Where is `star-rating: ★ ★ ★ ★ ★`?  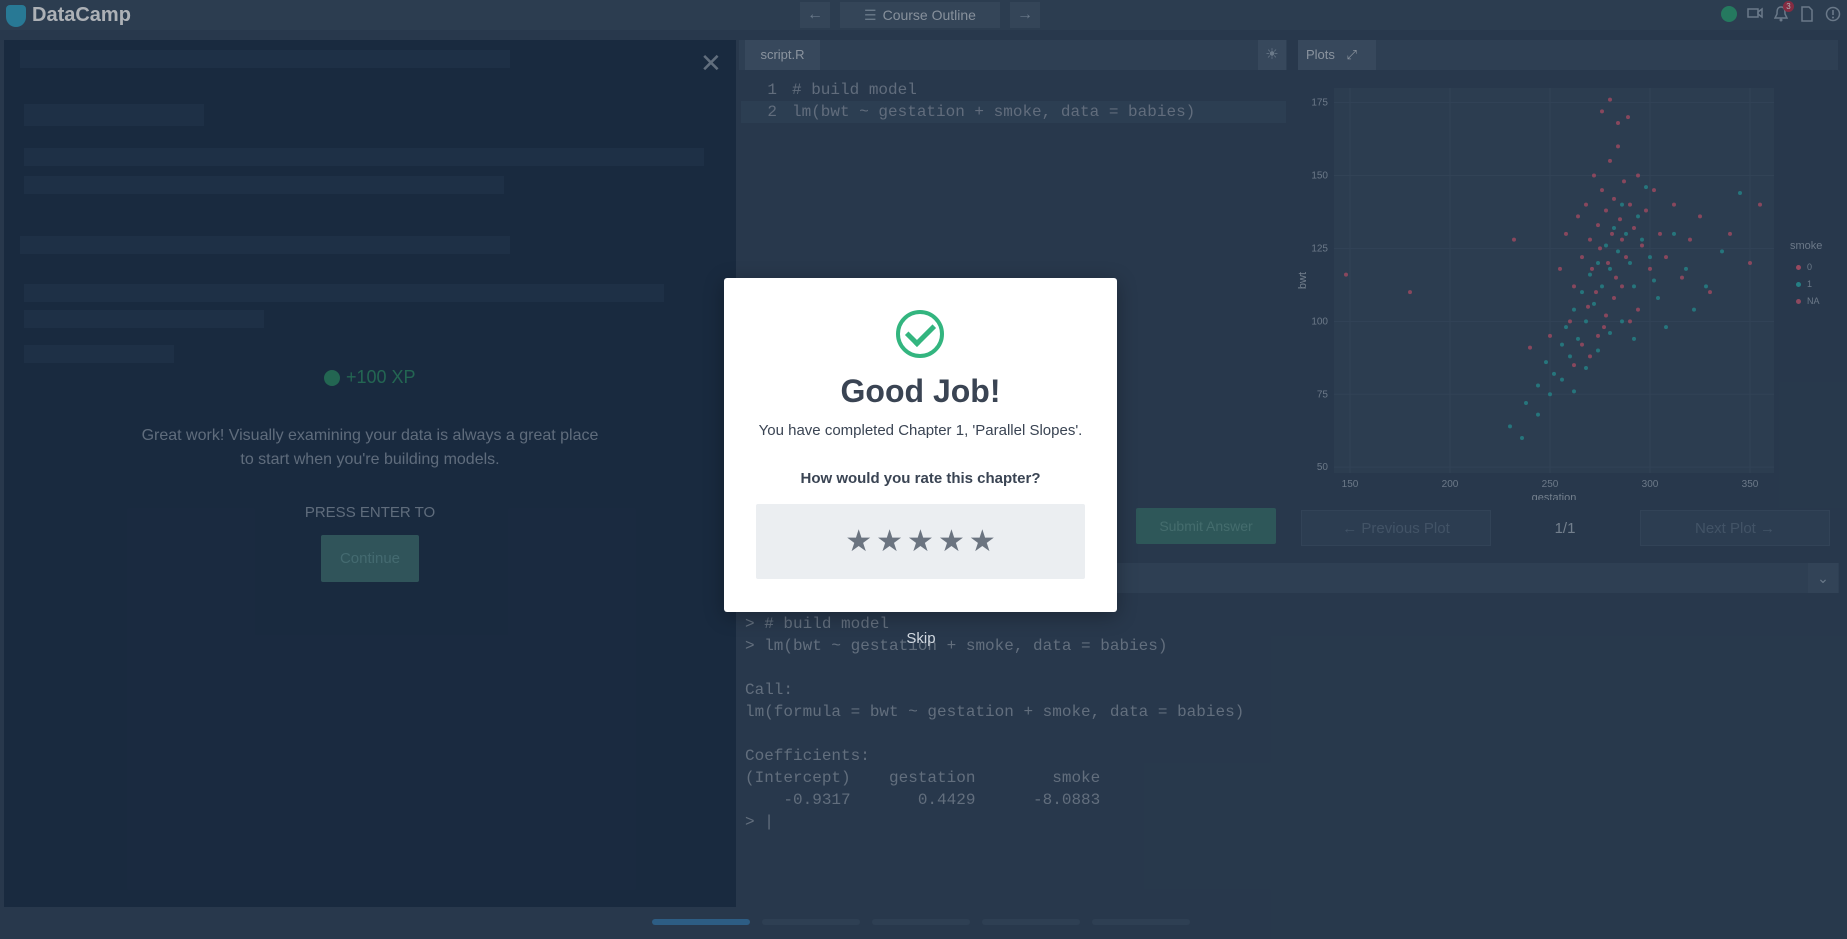 star-rating: ★ ★ ★ ★ ★ is located at coordinates (920, 541).